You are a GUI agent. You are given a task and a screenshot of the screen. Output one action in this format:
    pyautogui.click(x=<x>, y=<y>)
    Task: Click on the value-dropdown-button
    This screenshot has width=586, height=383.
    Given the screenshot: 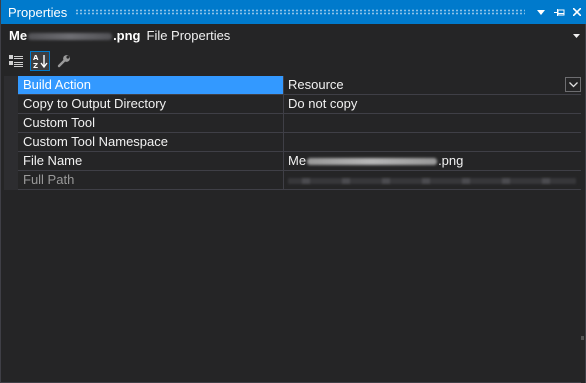 What is the action you would take?
    pyautogui.click(x=573, y=84)
    